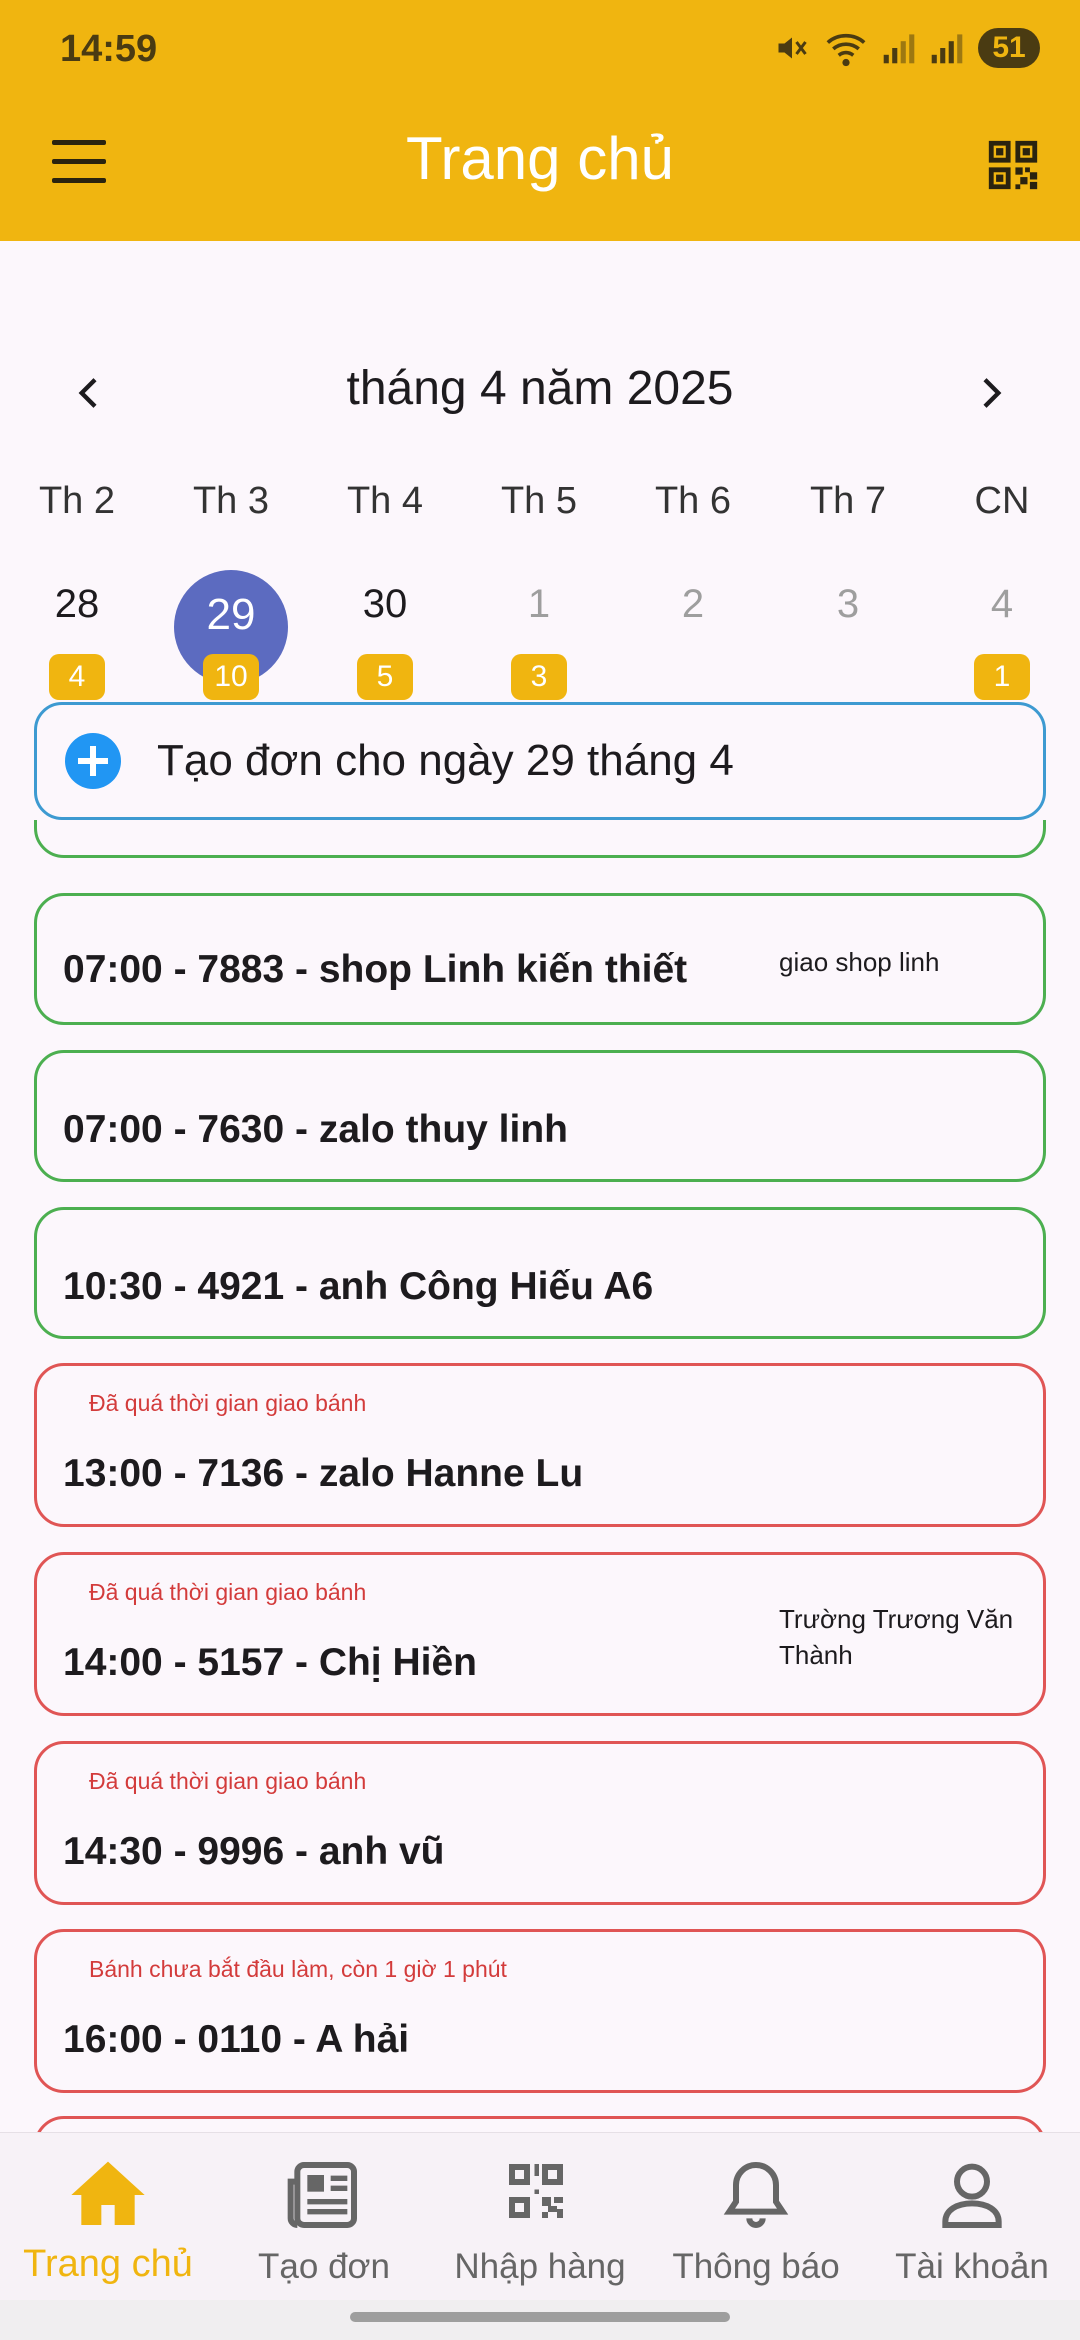  I want to click on nav-item-home: Trang chủ, so click(108, 2216).